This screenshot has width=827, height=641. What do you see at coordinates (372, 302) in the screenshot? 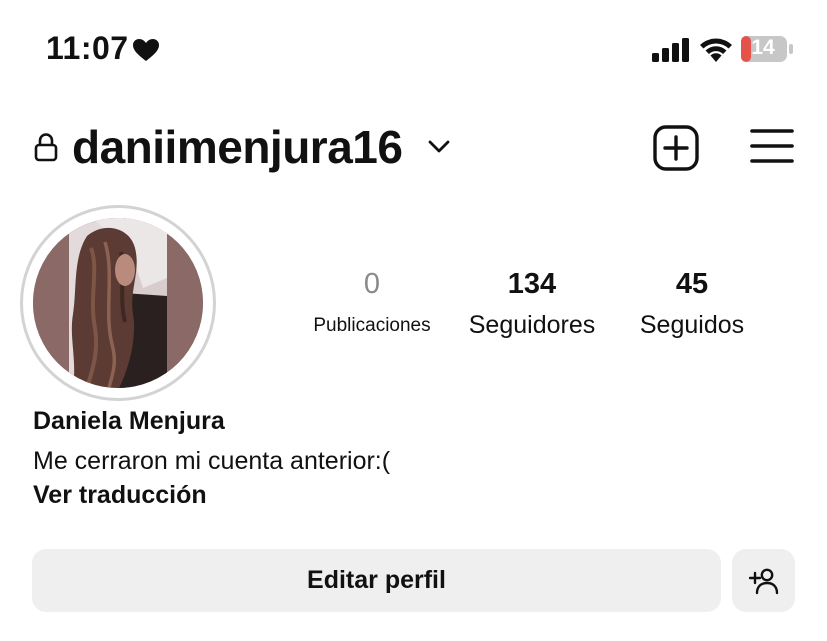
I see `stat-posts: 0 Publicaciones` at bounding box center [372, 302].